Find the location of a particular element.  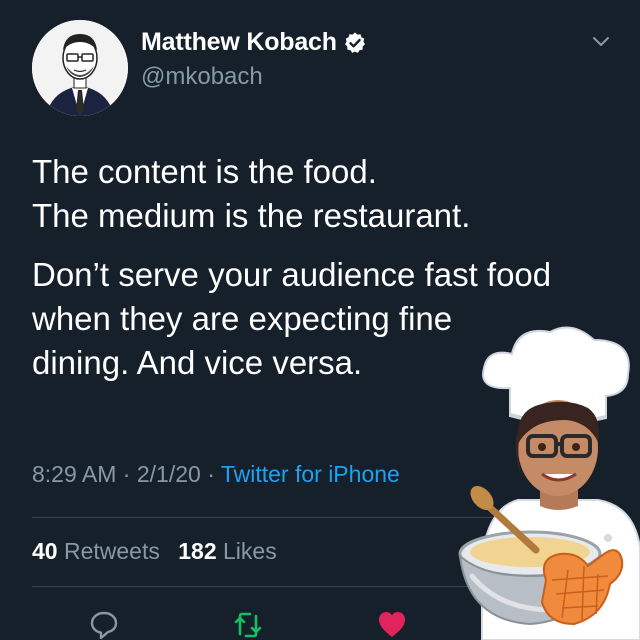

heart-icon is located at coordinates (392, 624).